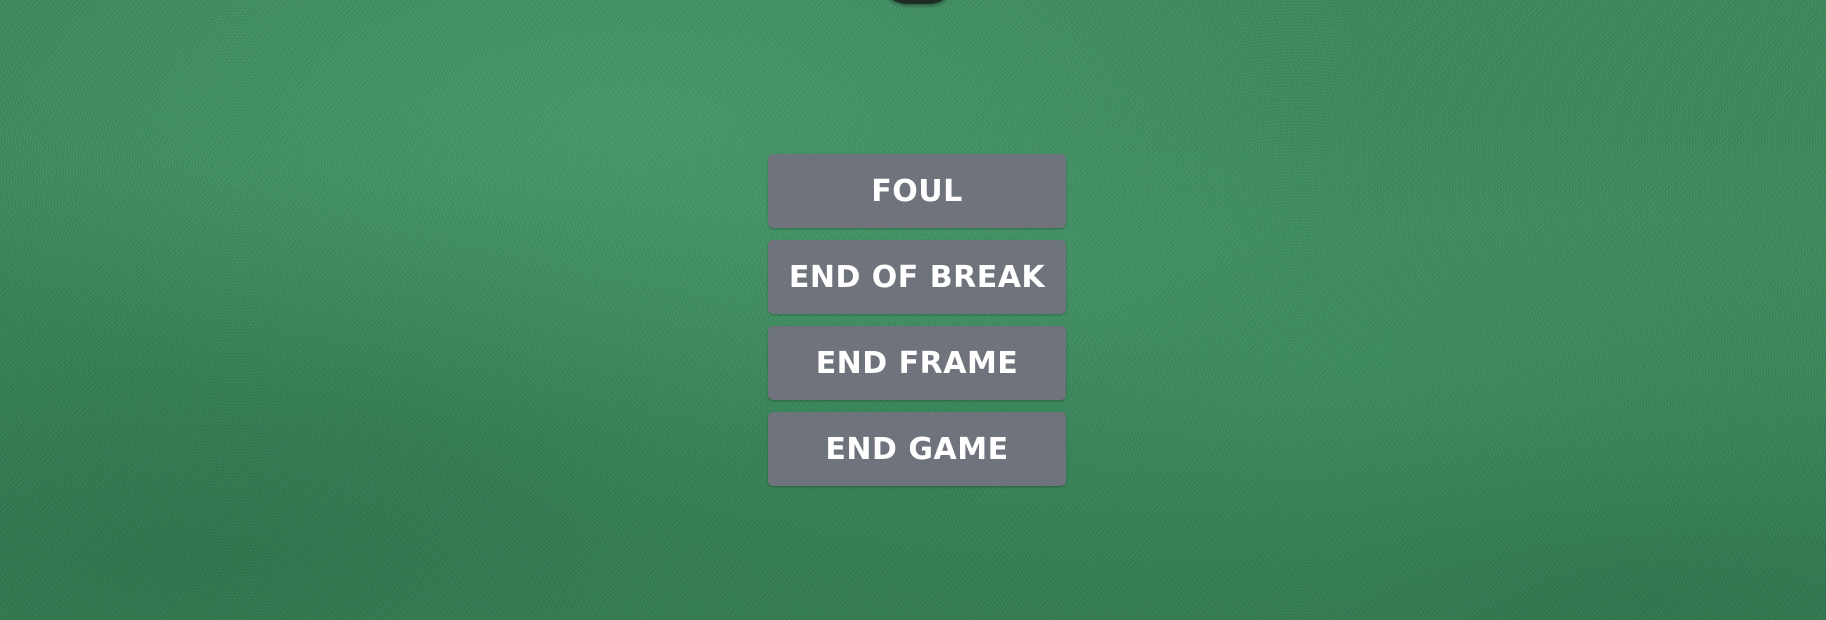 Image resolution: width=1826 pixels, height=620 pixels. Describe the element at coordinates (917, 363) in the screenshot. I see `end-frame-button: END FRAME` at that location.